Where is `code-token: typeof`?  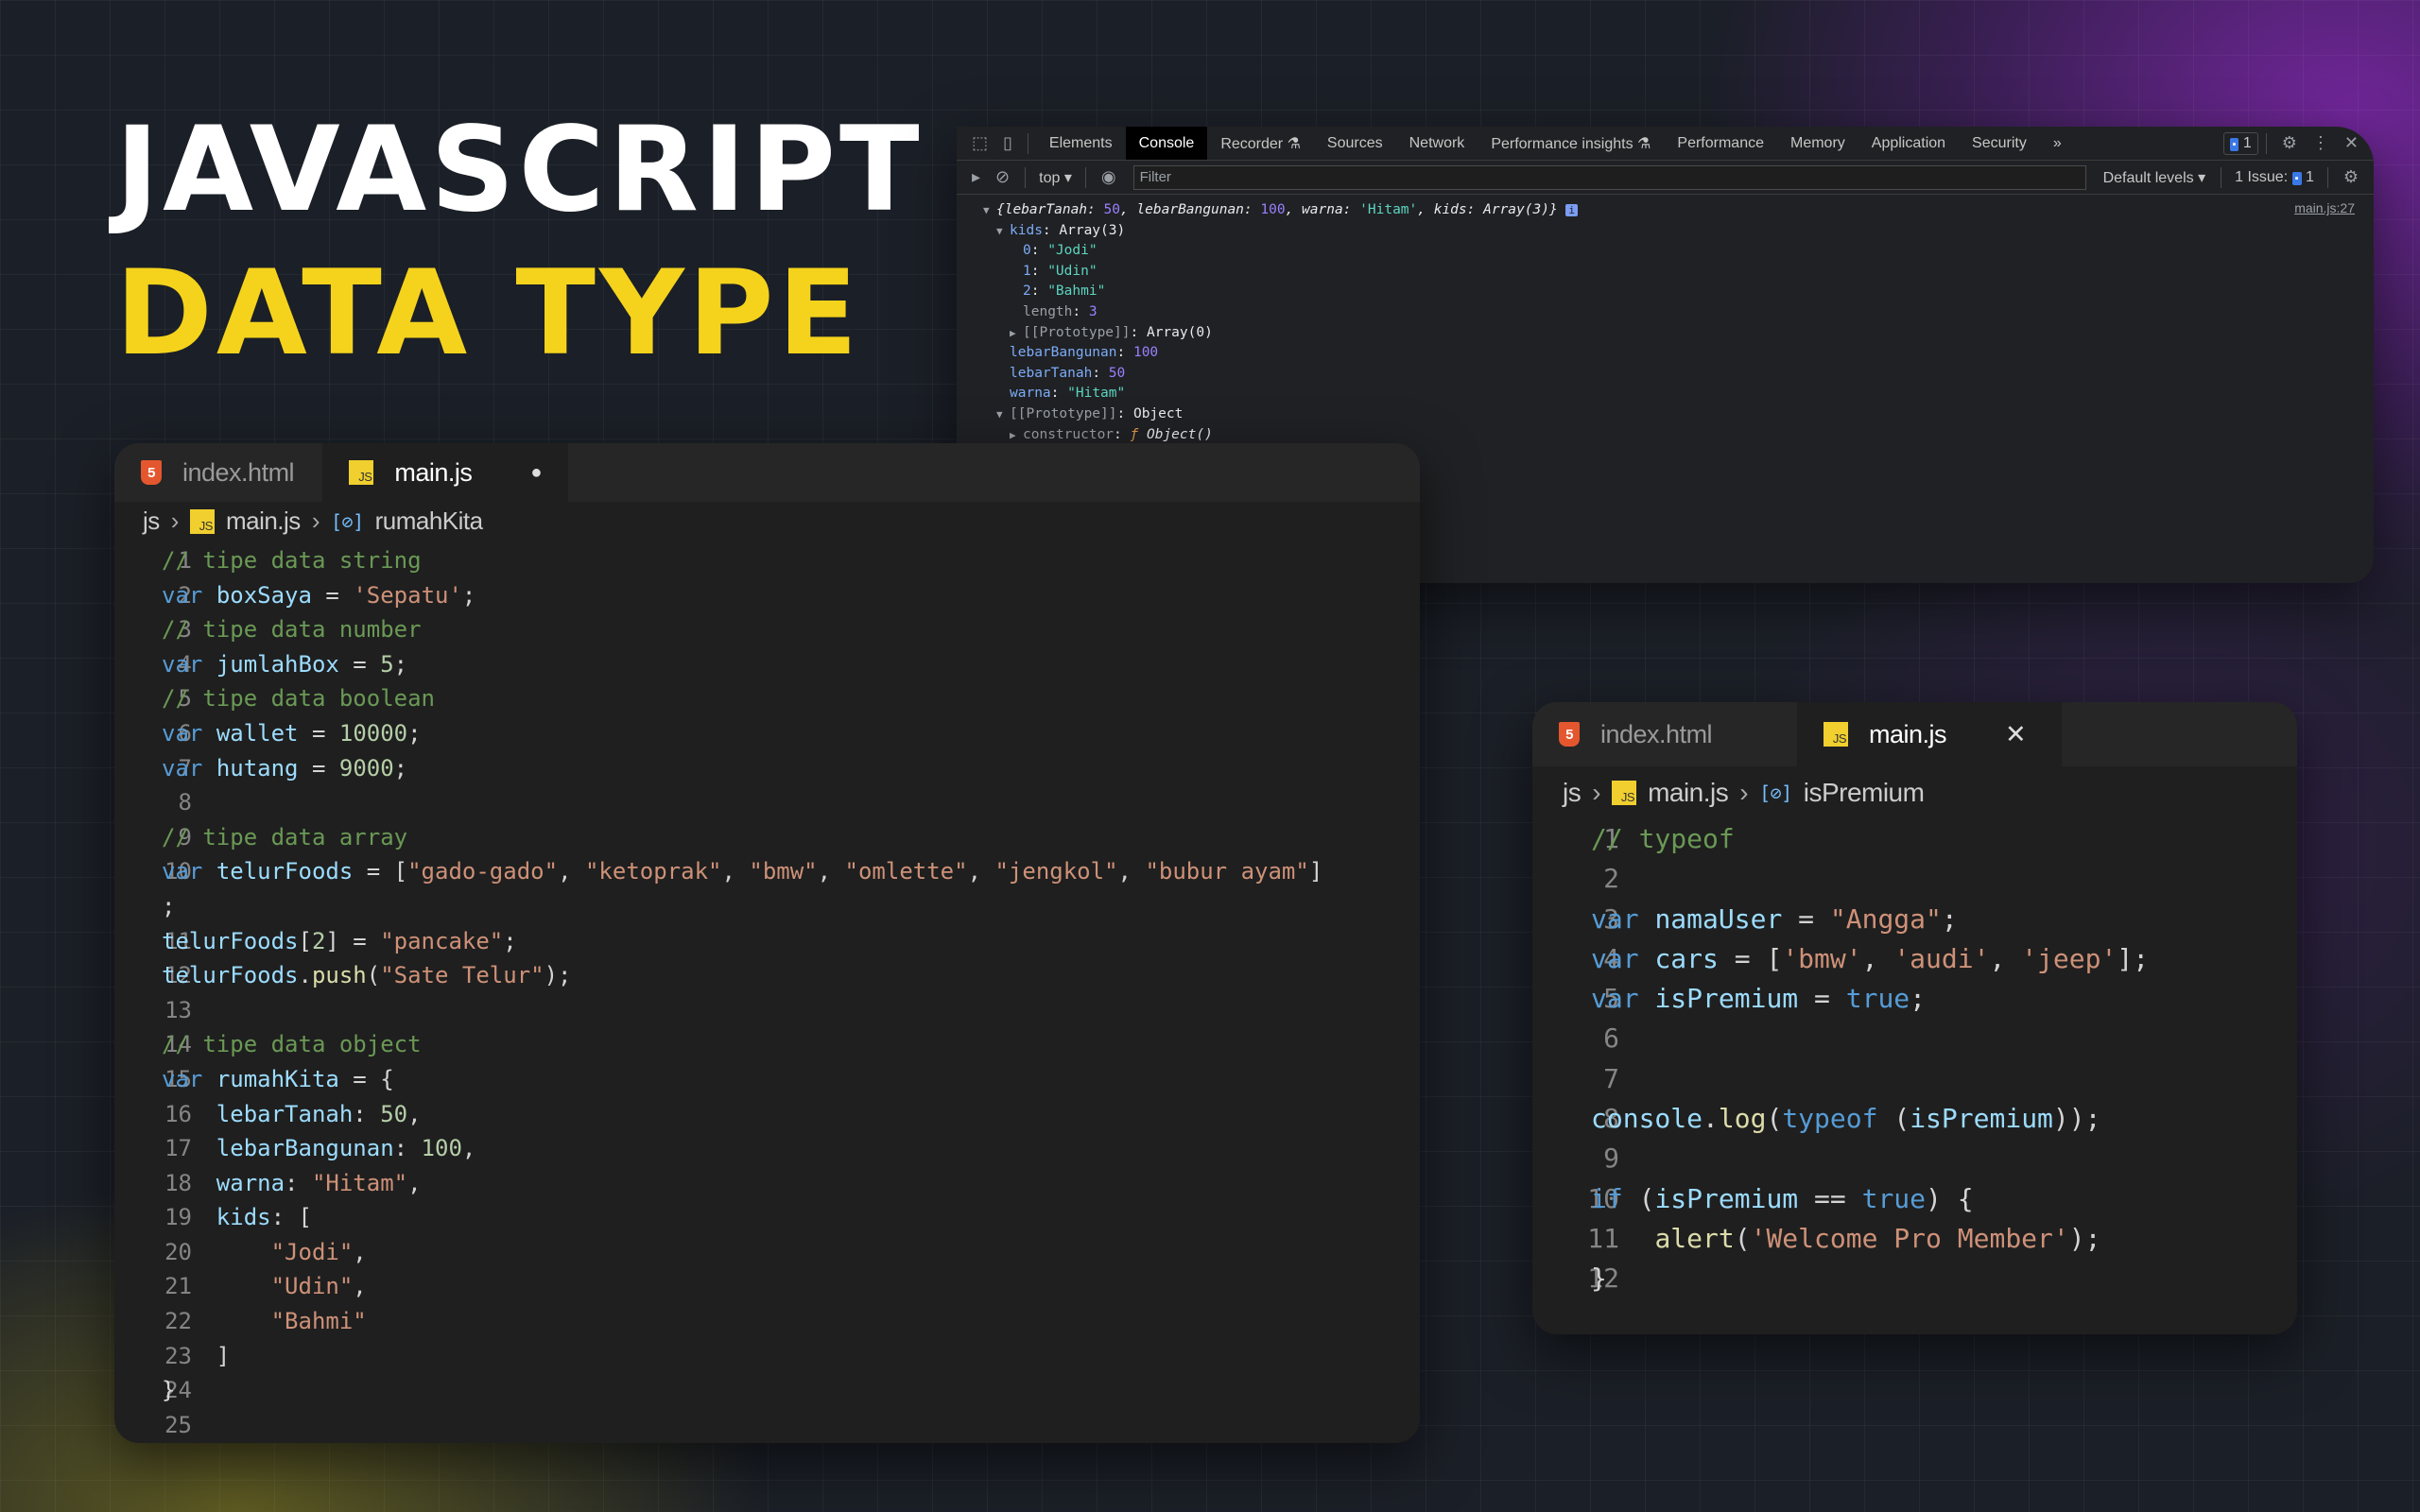
code-token: typeof is located at coordinates (1830, 1119).